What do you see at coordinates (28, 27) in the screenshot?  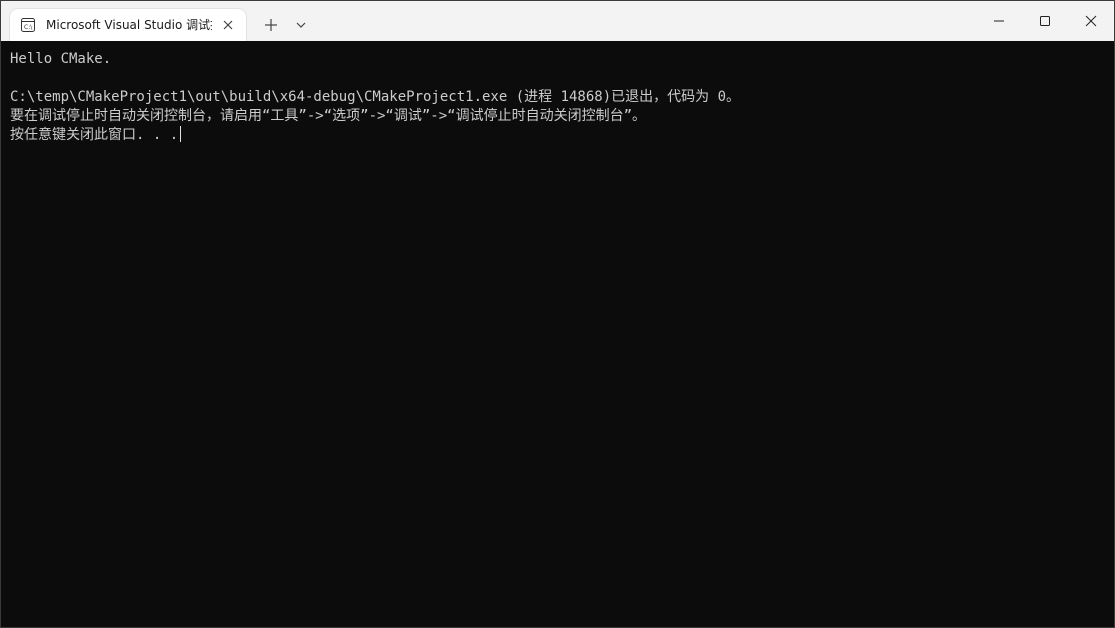 I see `svg-text: C:\` at bounding box center [28, 27].